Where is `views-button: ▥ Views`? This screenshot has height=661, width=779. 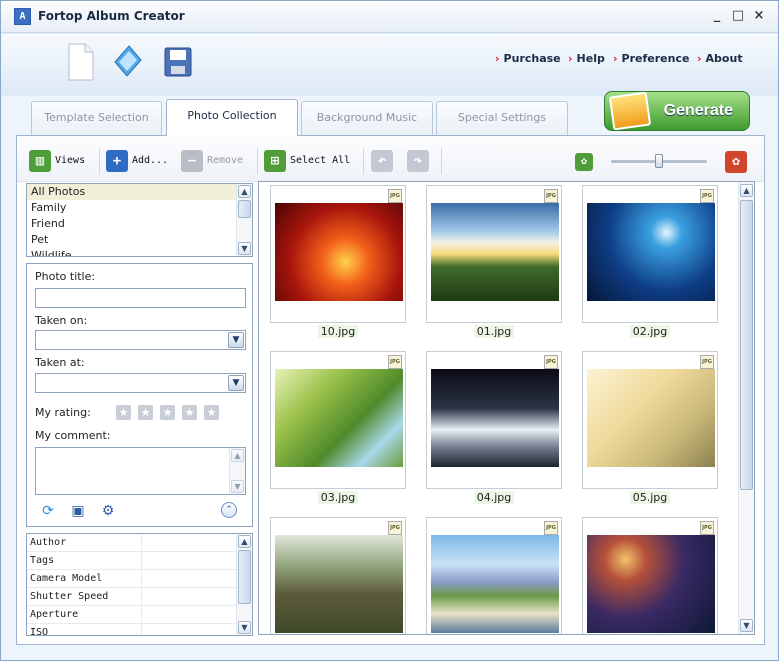 views-button: ▥ Views is located at coordinates (57, 161).